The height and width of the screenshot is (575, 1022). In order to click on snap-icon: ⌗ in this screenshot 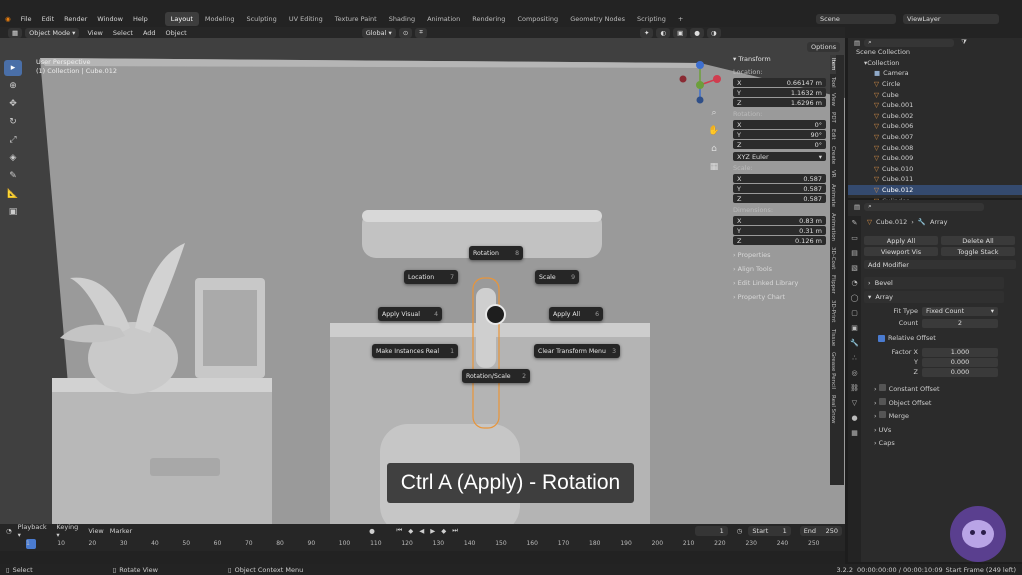, I will do `click(421, 32)`.